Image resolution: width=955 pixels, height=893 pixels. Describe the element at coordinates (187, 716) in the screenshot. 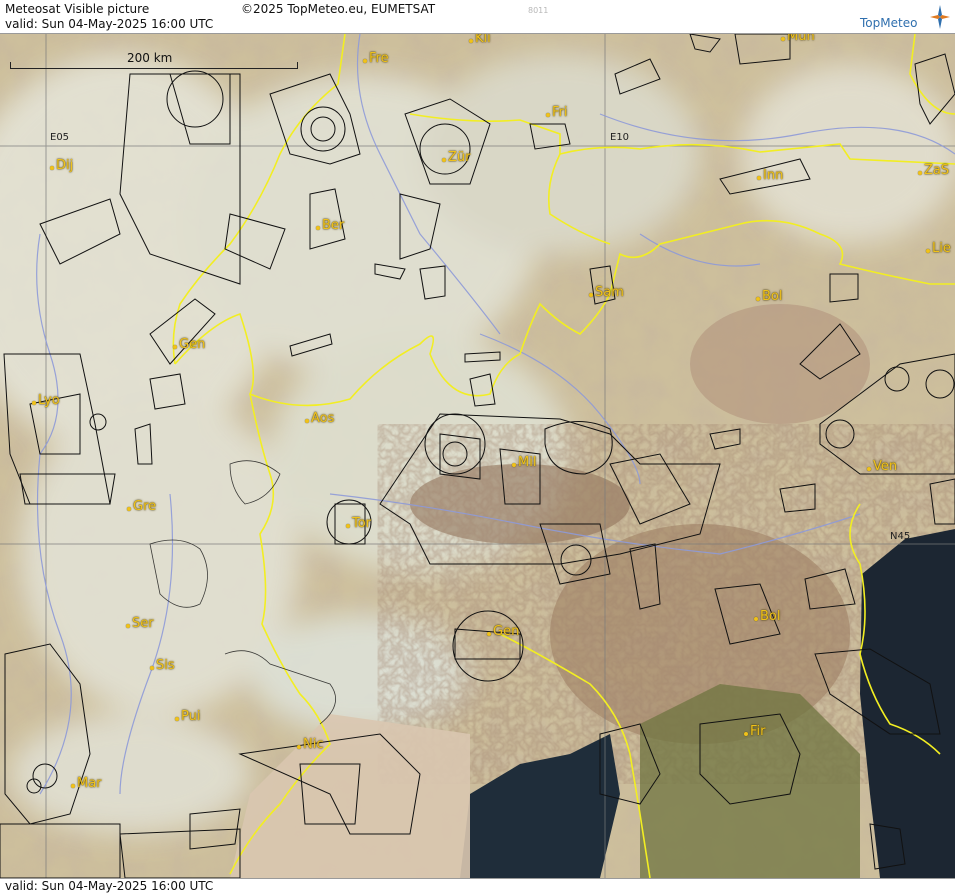

I see `city-label: Pui` at that location.